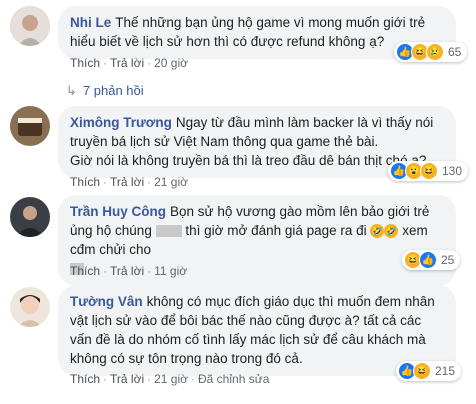 The image size is (476, 404). What do you see at coordinates (71, 90) in the screenshot?
I see `reply-arrow-icon: ↳` at bounding box center [71, 90].